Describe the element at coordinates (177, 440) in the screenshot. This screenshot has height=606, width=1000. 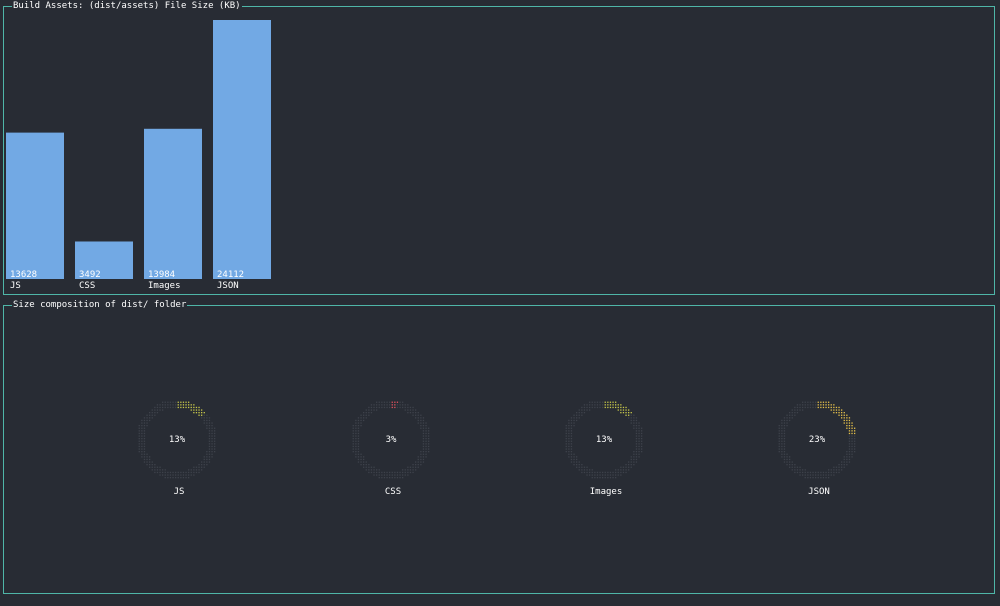
I see `donut-percent-label-js: 13%` at that location.